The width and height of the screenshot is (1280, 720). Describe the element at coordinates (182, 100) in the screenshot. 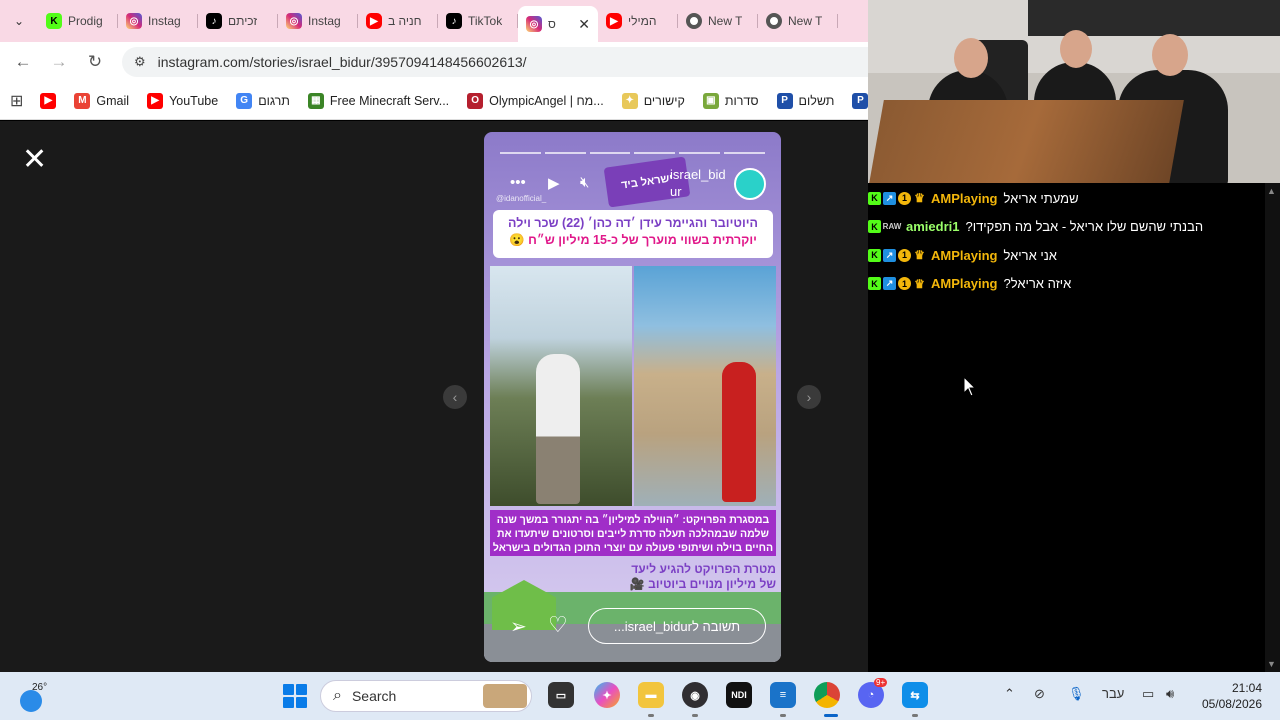

I see `bookmark-2: ▶ YouTube` at that location.